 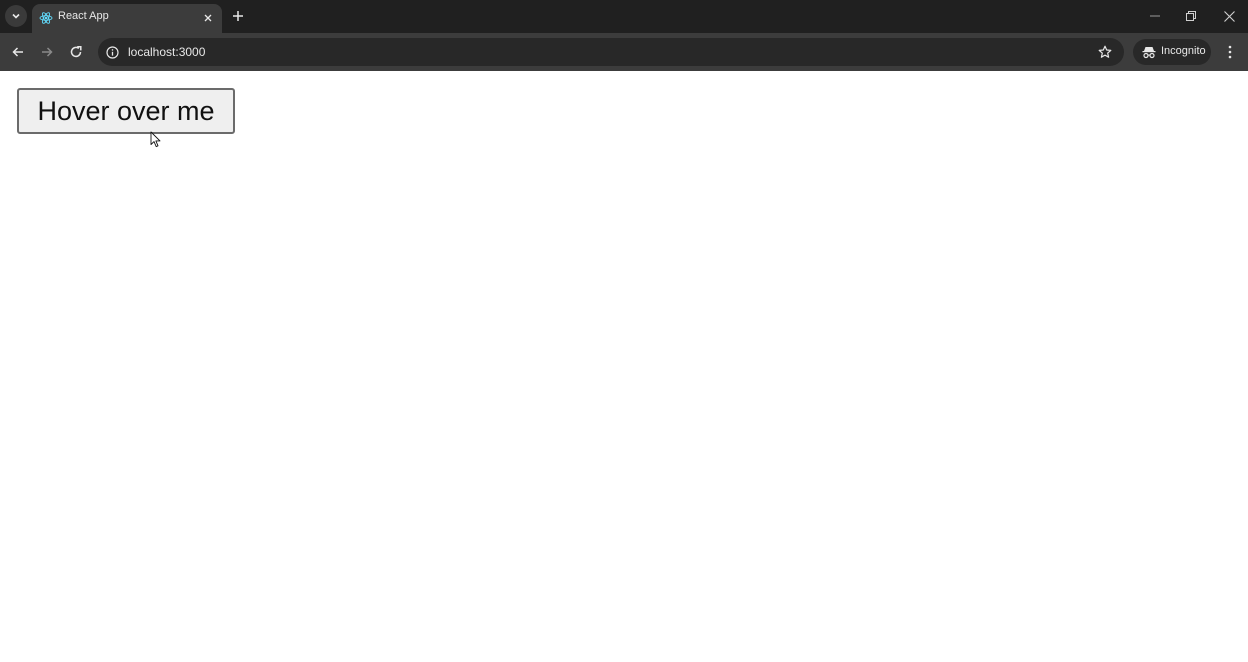 I want to click on browser-menu-button, so click(x=1230, y=52).